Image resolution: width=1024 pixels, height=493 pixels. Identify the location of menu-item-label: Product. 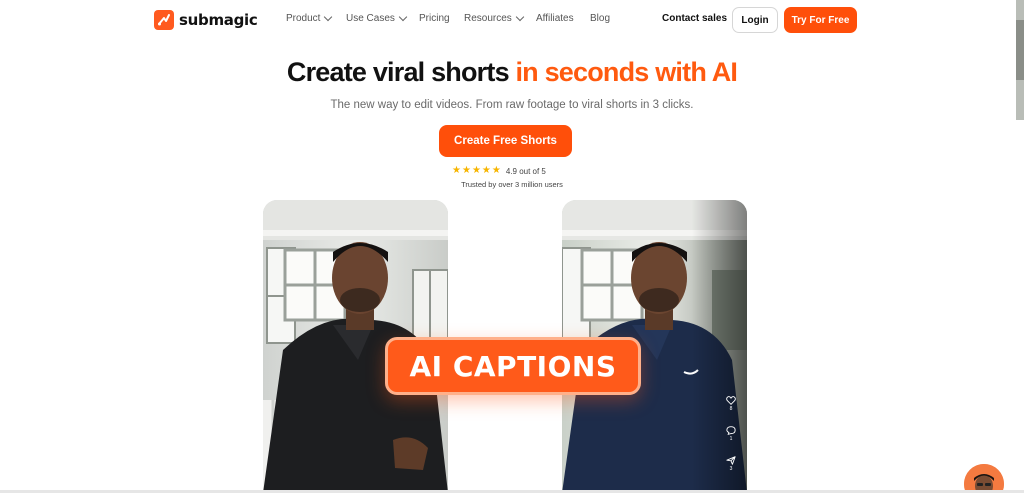
(303, 18).